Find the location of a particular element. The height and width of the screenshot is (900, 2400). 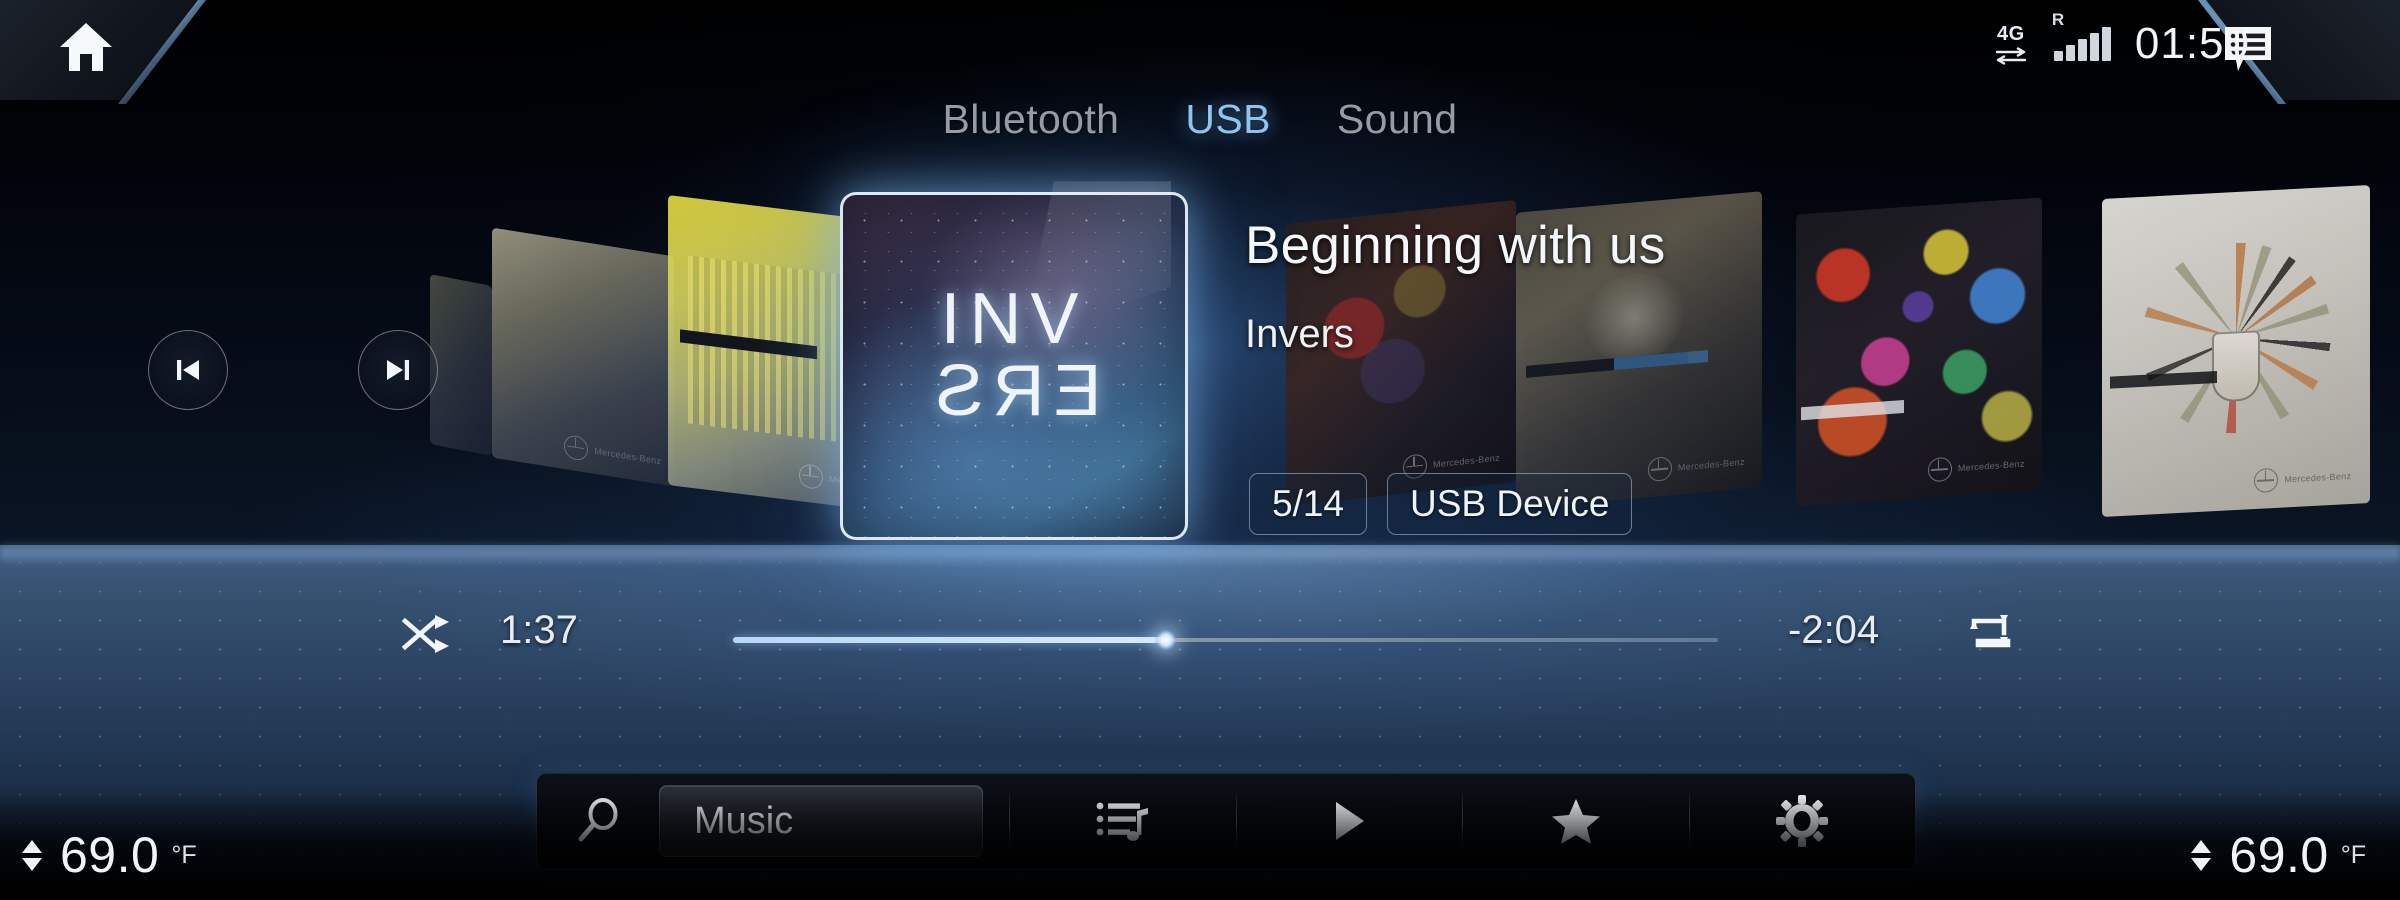

coverflow-thumb is located at coordinates (461, 365).